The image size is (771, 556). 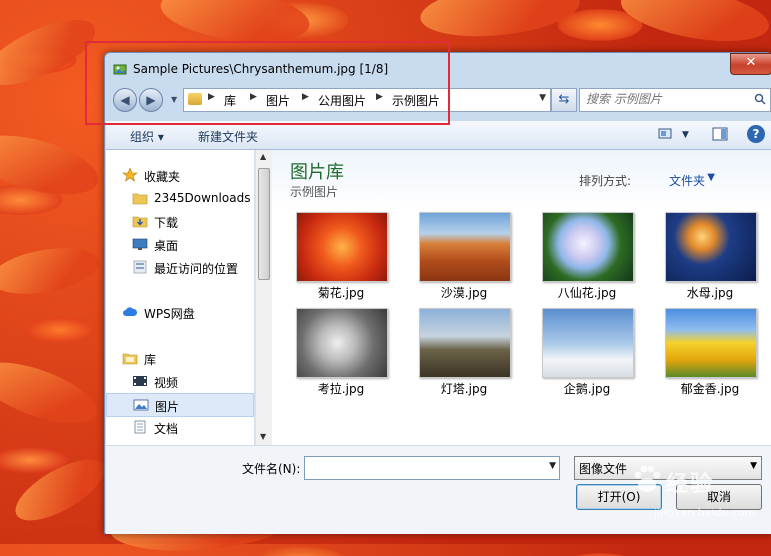 What do you see at coordinates (711, 247) in the screenshot?
I see `jellyfish-thumbnail` at bounding box center [711, 247].